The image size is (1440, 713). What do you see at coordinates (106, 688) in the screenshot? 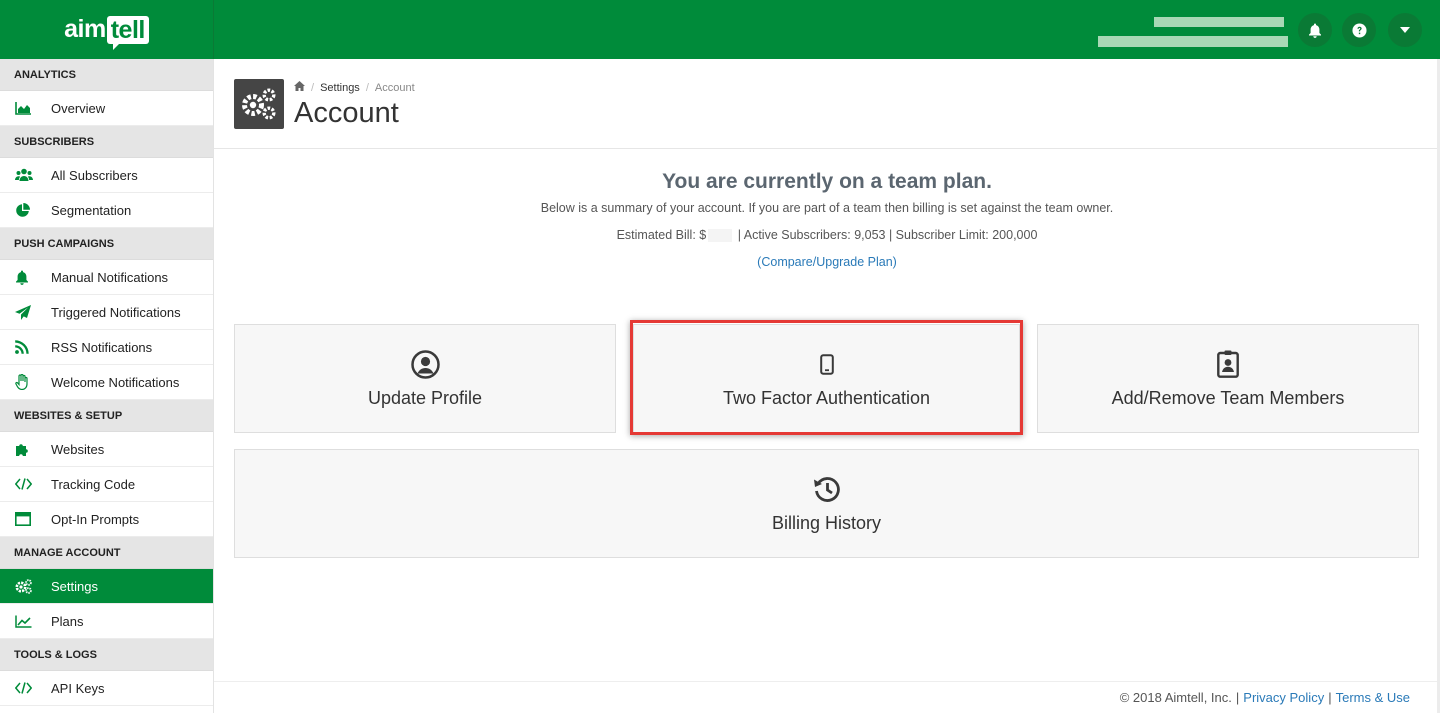
I see `sidebar-item-api-keys: API Keys` at bounding box center [106, 688].